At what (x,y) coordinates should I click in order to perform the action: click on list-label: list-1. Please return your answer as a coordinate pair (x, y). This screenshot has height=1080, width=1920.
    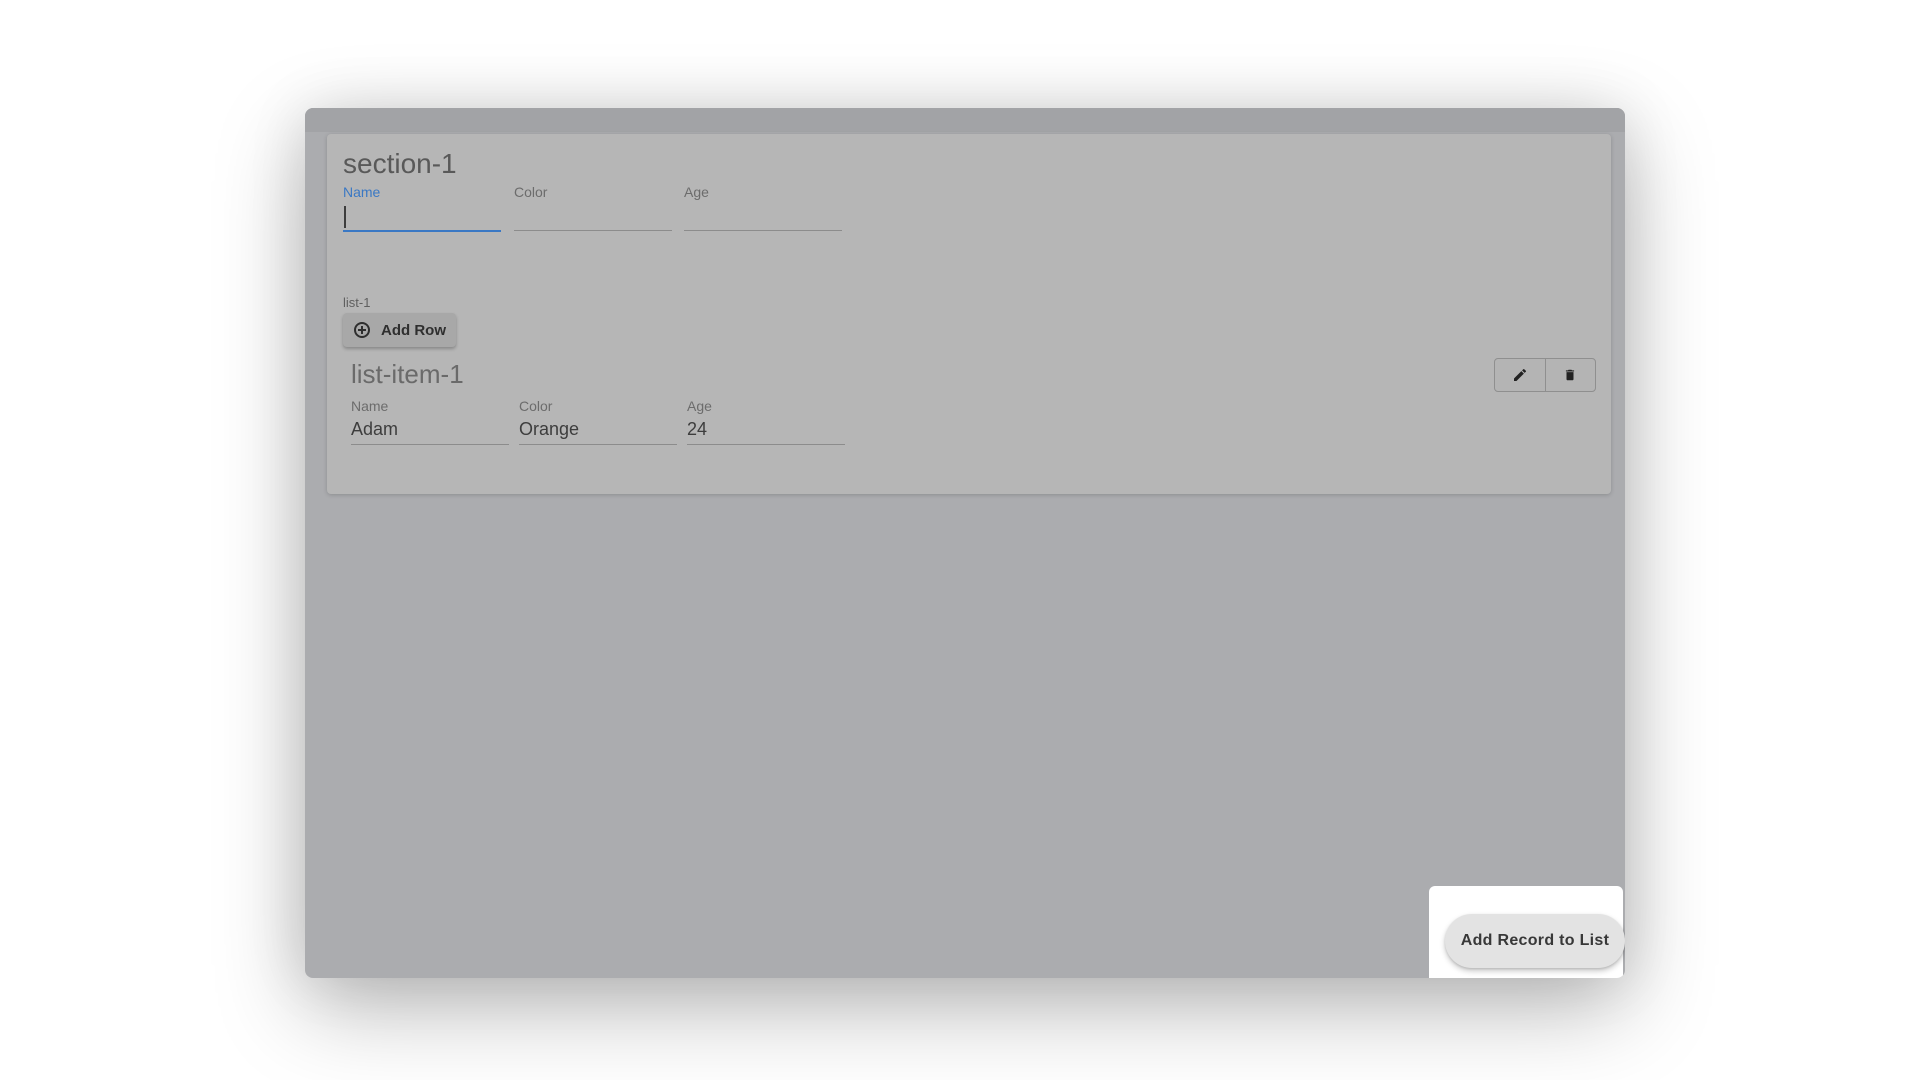
    Looking at the image, I should click on (357, 302).